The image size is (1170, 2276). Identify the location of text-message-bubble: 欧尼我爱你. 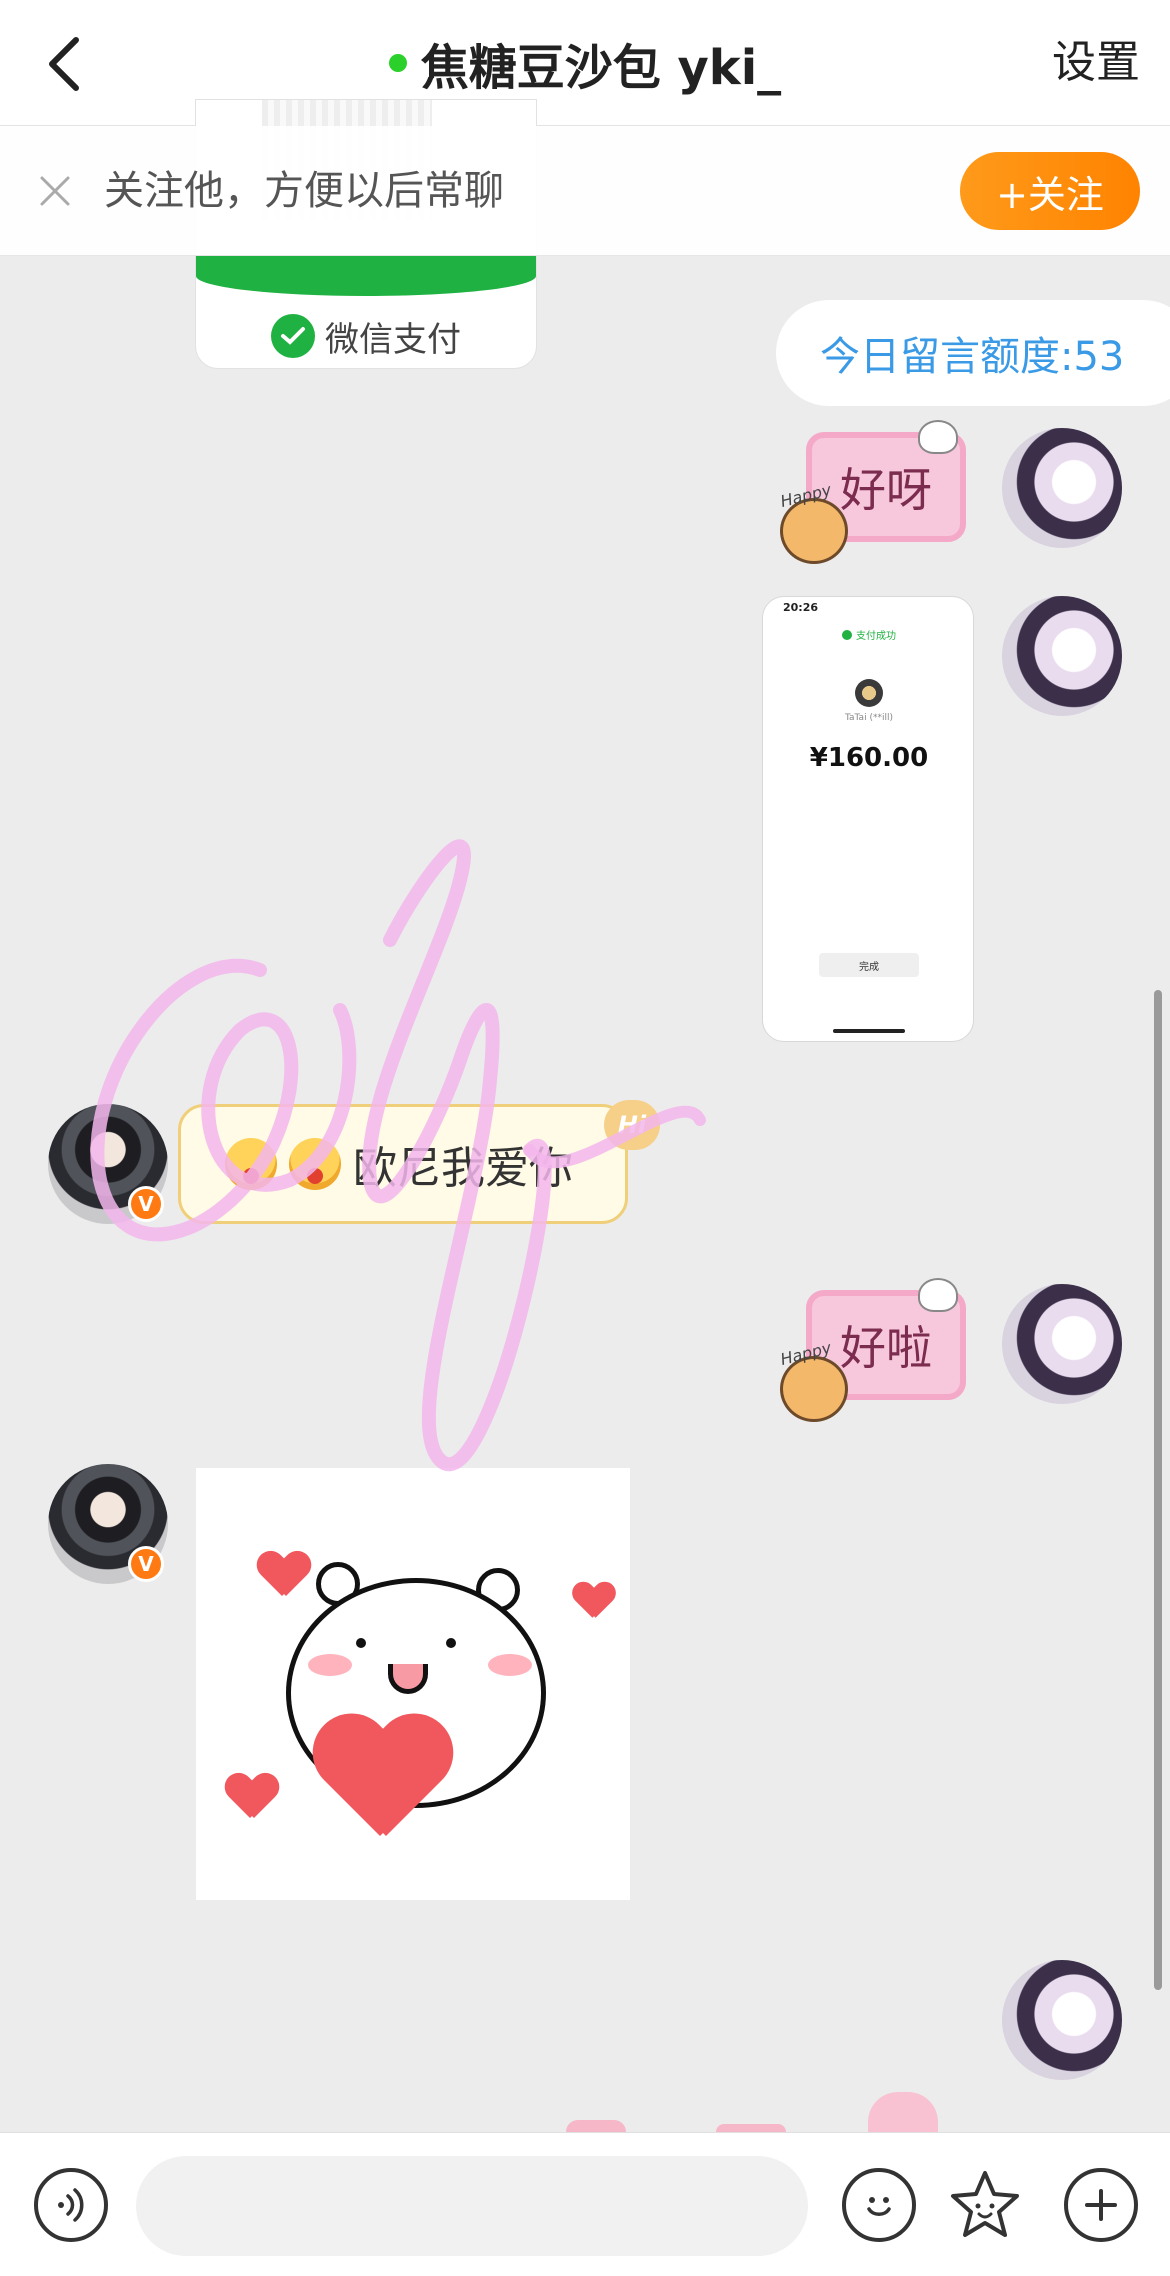
(403, 1164).